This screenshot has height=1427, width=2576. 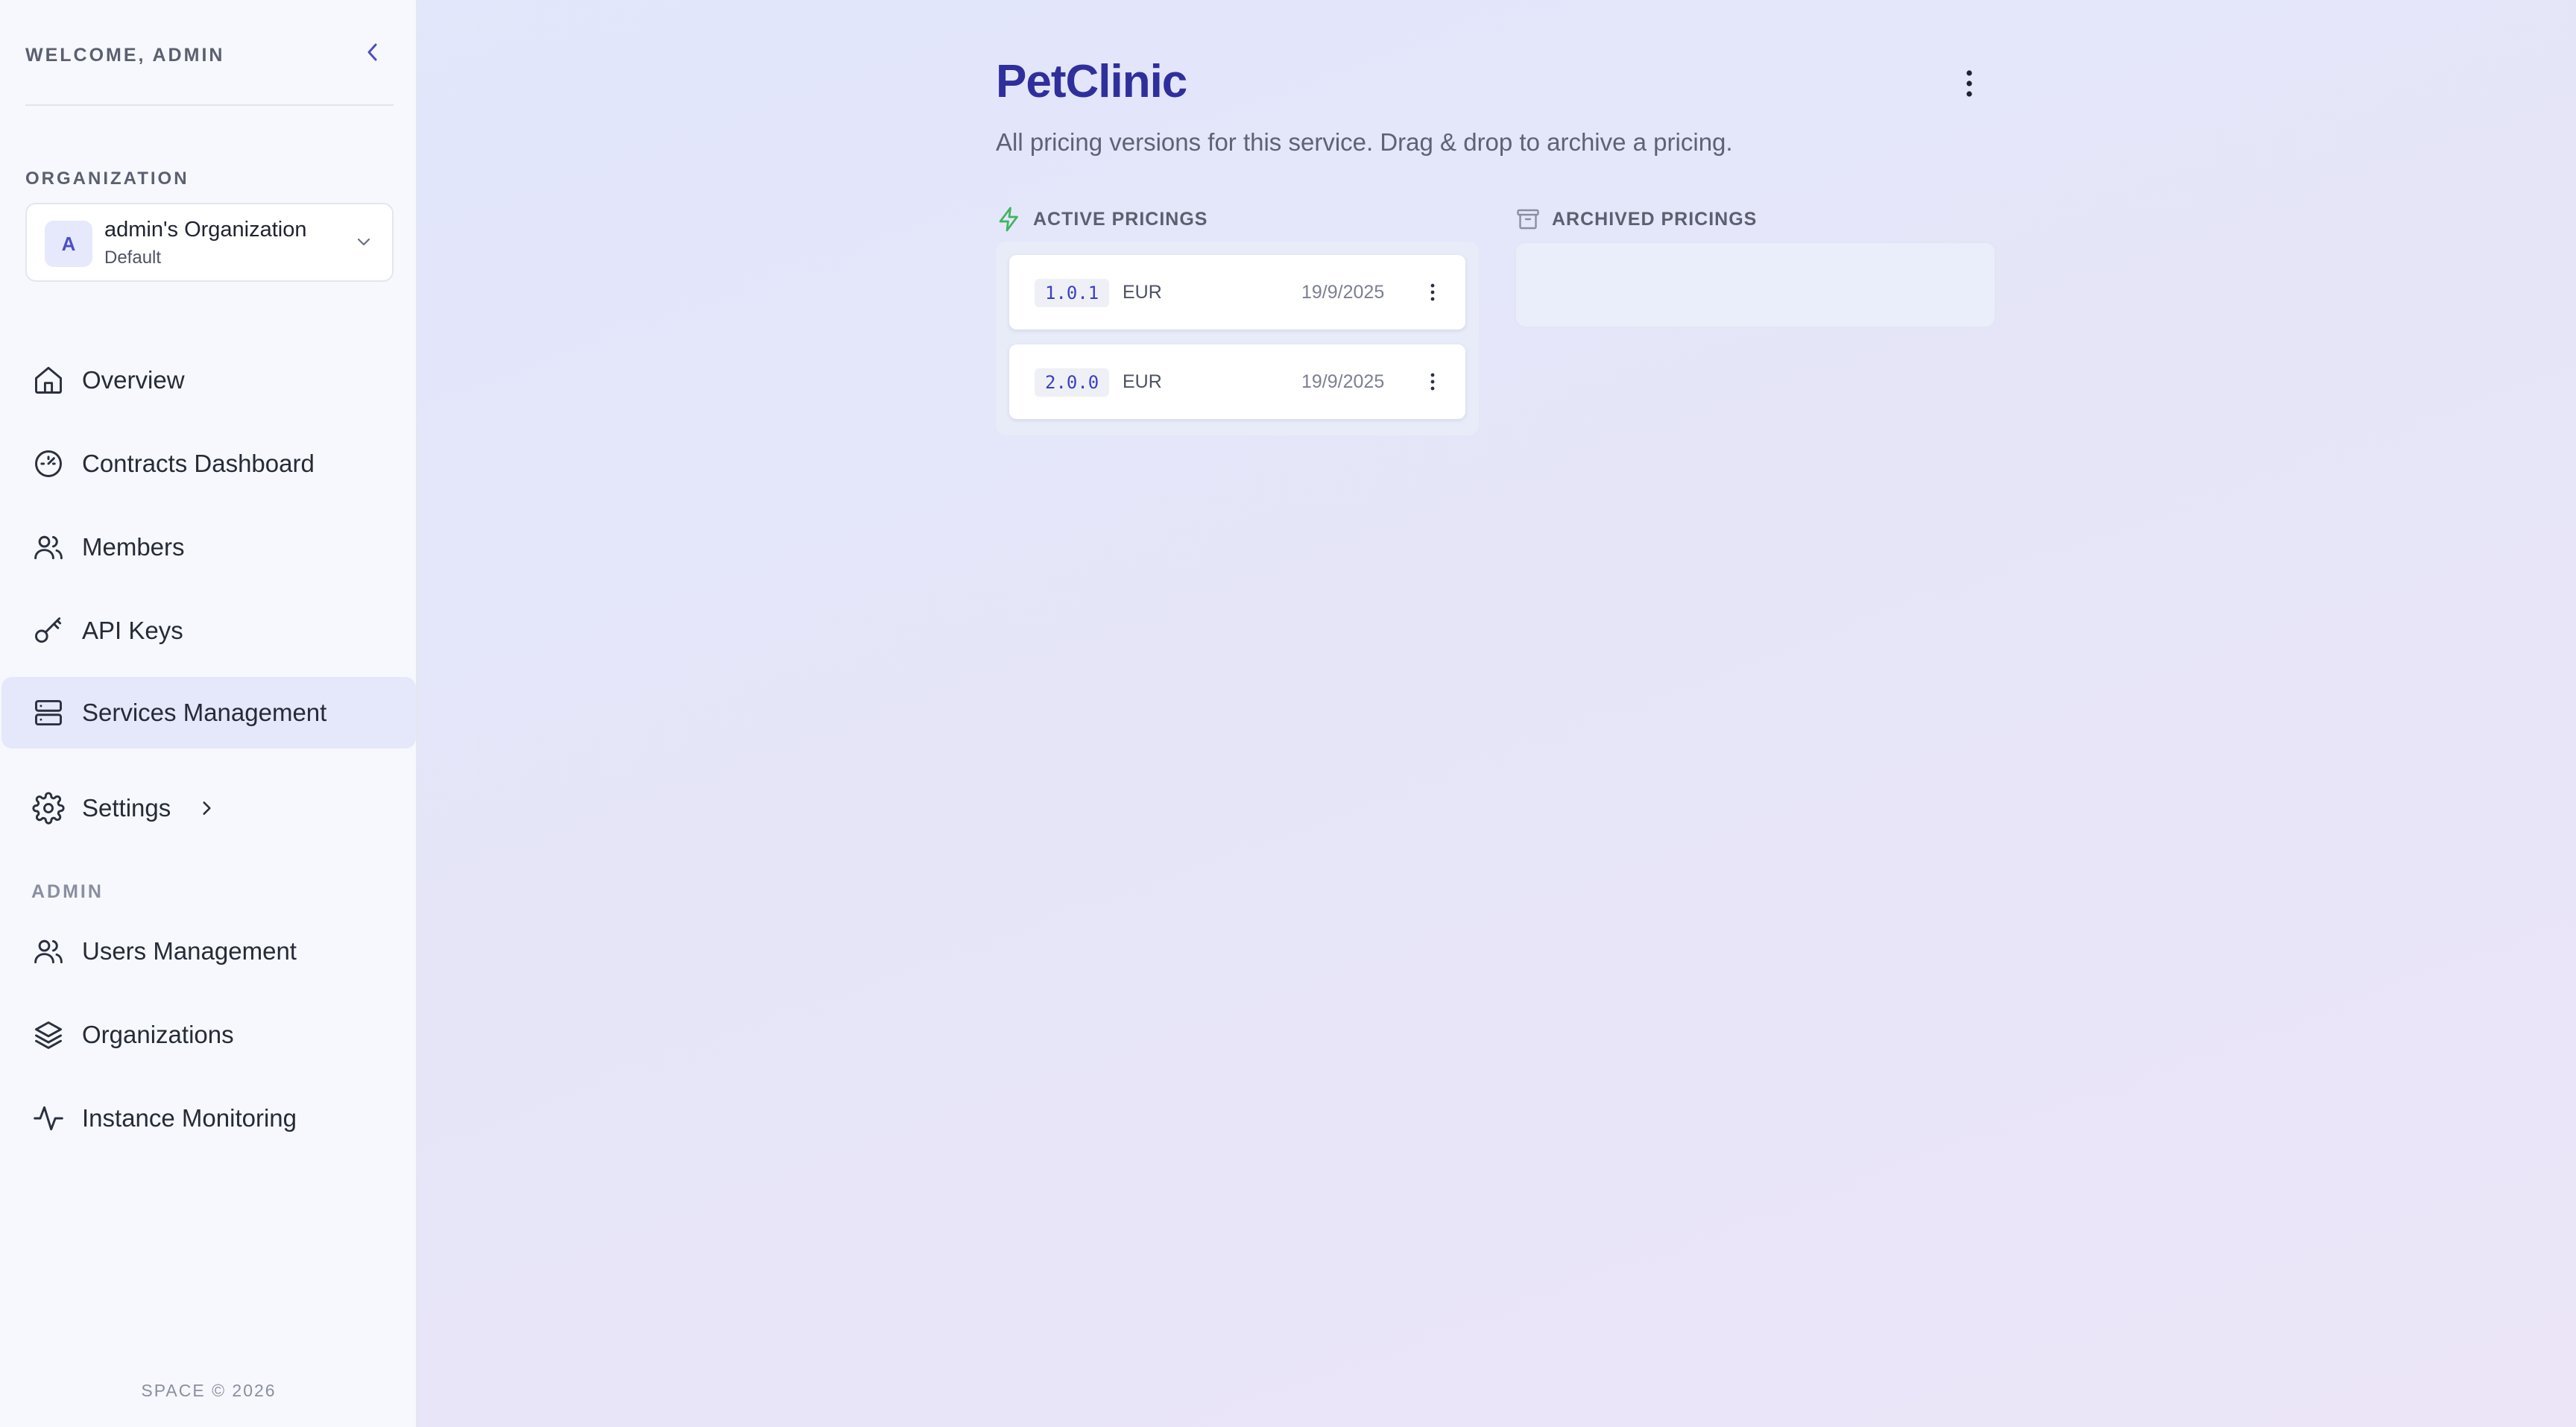 I want to click on nav-item-settings: Settings, so click(x=209, y=808).